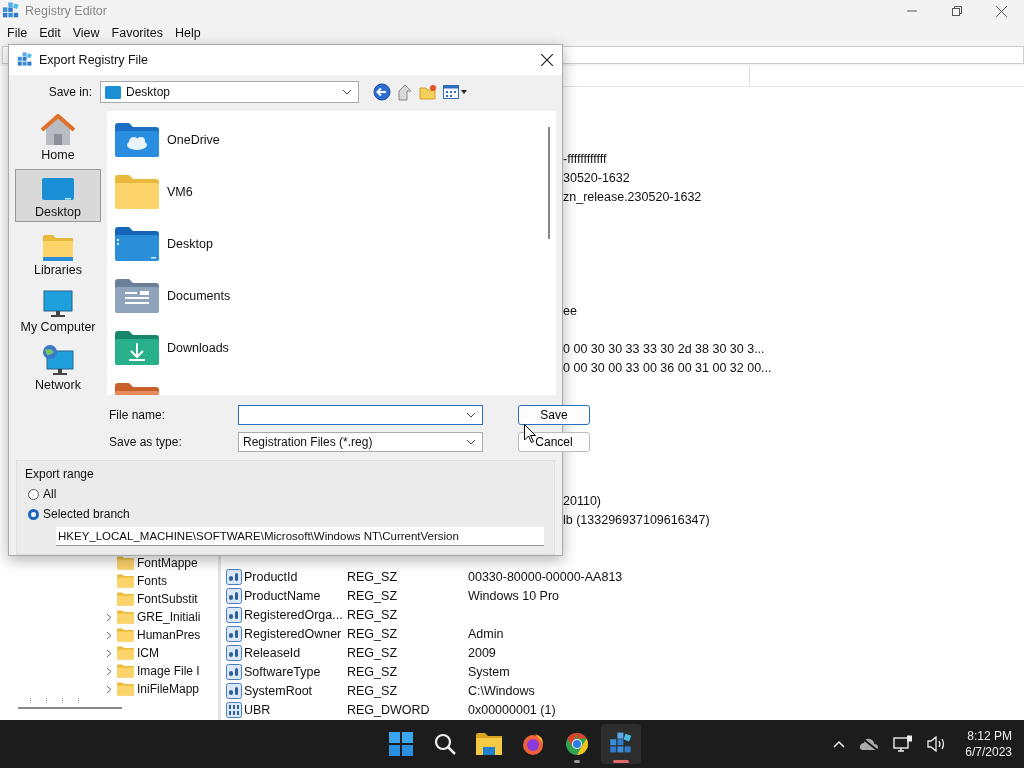  I want to click on time-text: 8:12 PM, so click(989, 736).